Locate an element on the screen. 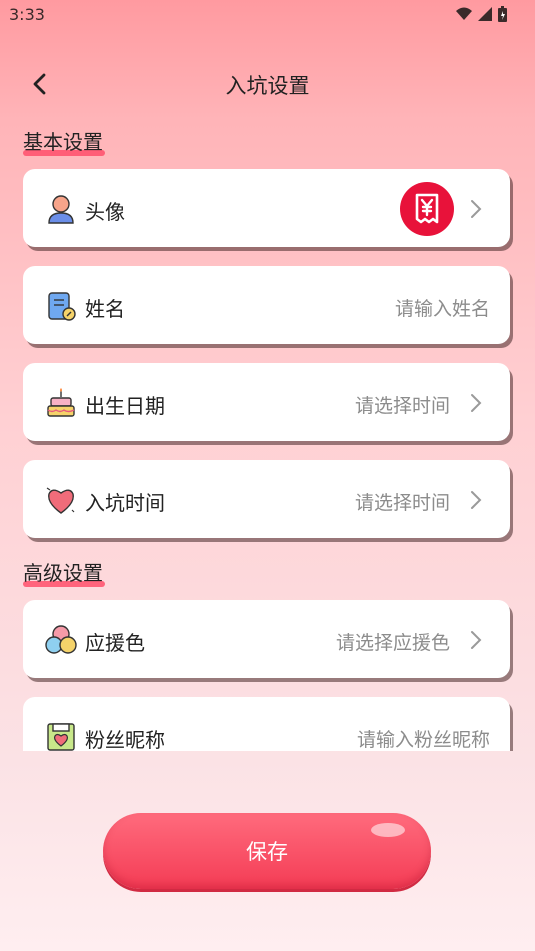 The height and width of the screenshot is (951, 535). color-circles-icon is located at coordinates (61, 639).